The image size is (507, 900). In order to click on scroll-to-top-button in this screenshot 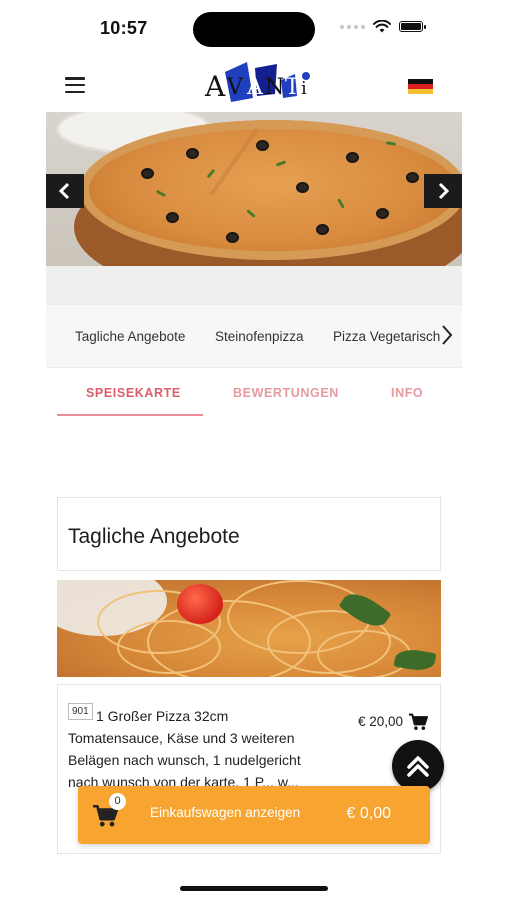, I will do `click(418, 766)`.